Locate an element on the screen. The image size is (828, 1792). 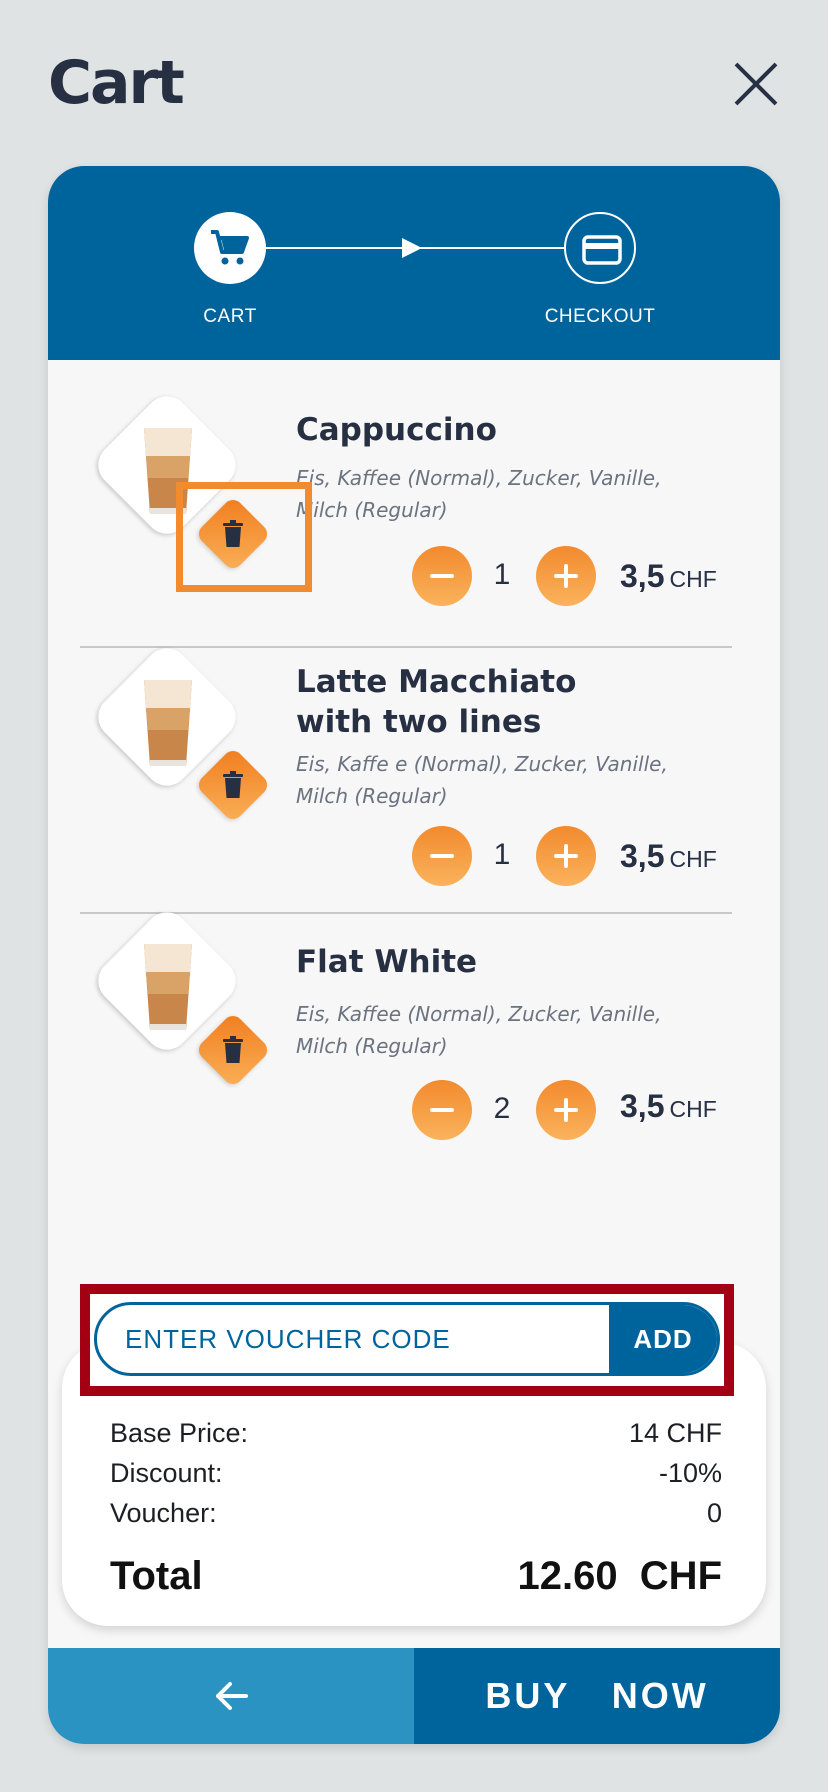
base-price-value: 14 CHF is located at coordinates (675, 1433).